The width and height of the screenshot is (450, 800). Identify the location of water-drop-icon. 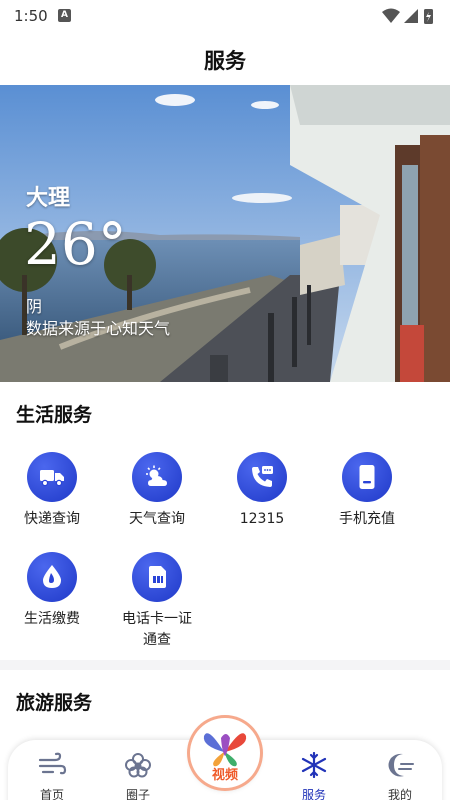
(52, 577).